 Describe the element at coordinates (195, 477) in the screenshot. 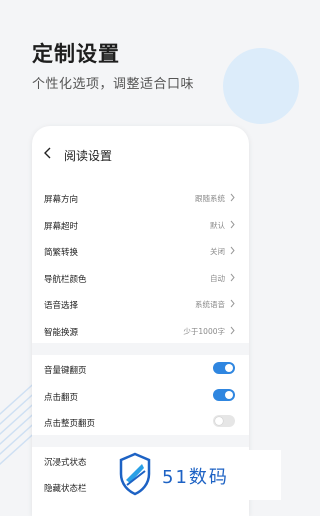

I see `watermark-text: 51数码` at that location.